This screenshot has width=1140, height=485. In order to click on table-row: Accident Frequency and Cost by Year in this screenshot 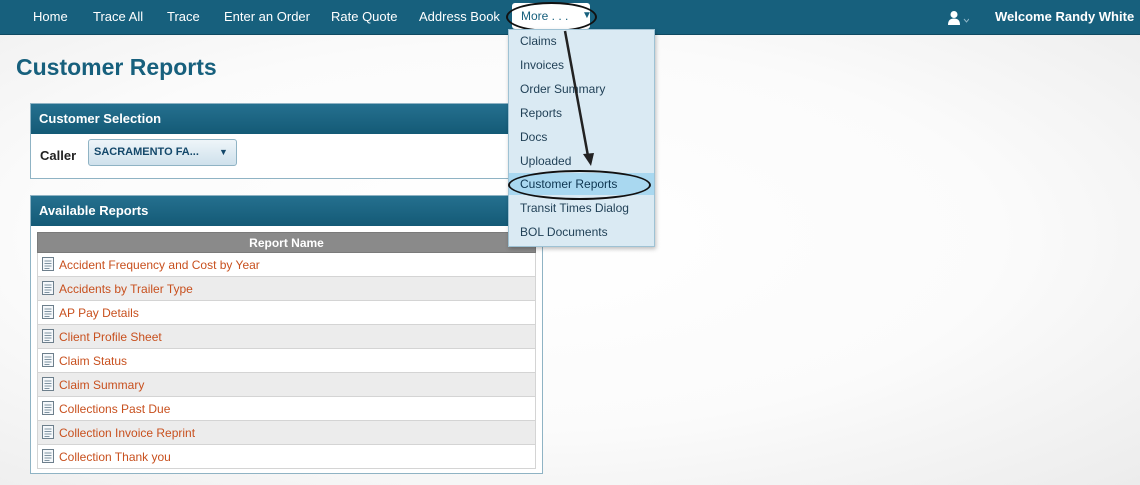, I will do `click(286, 264)`.